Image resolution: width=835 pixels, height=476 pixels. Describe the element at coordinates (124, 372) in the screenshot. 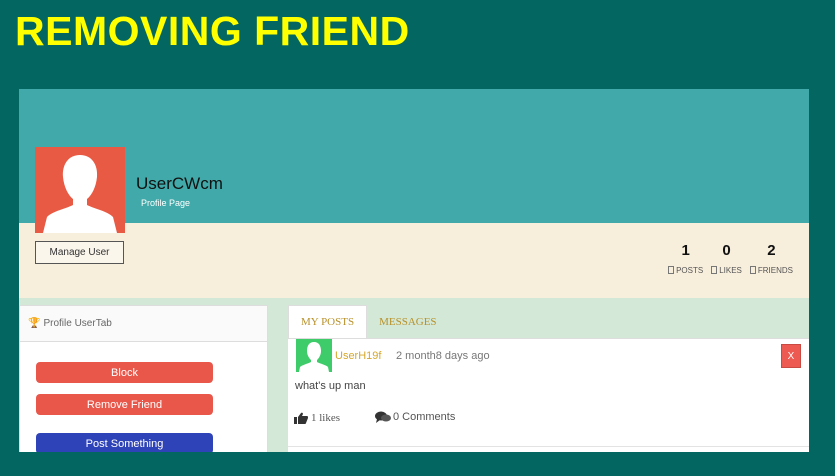

I see `block-button: Block` at that location.